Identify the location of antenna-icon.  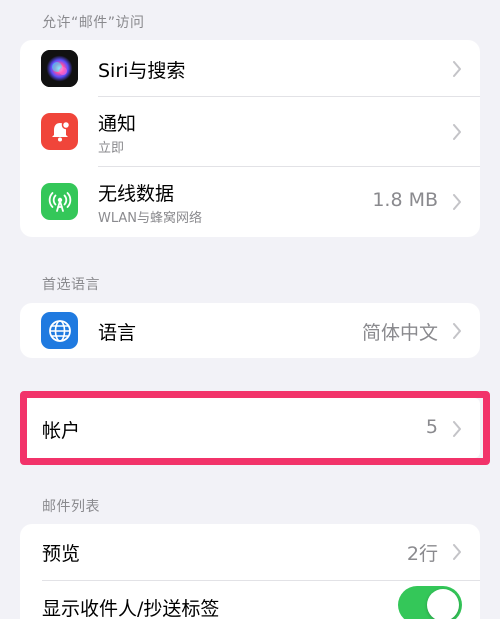
(59, 201).